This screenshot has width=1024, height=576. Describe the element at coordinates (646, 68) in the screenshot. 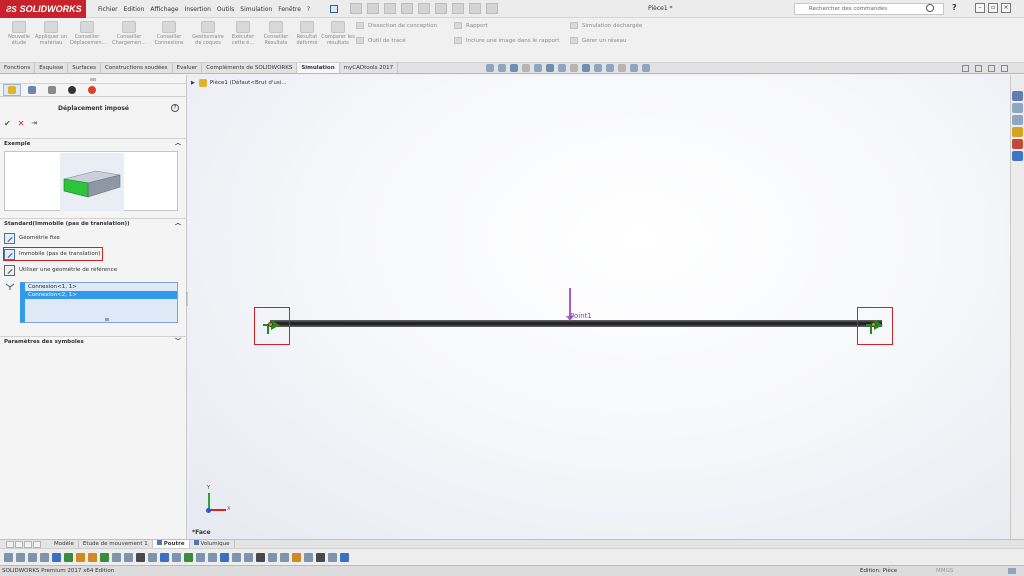

I see `camera-icon` at that location.